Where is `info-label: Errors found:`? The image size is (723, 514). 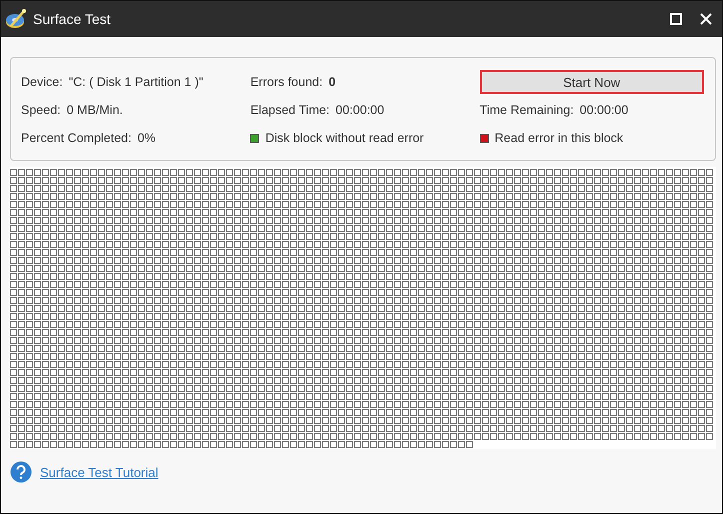
info-label: Errors found: is located at coordinates (286, 82).